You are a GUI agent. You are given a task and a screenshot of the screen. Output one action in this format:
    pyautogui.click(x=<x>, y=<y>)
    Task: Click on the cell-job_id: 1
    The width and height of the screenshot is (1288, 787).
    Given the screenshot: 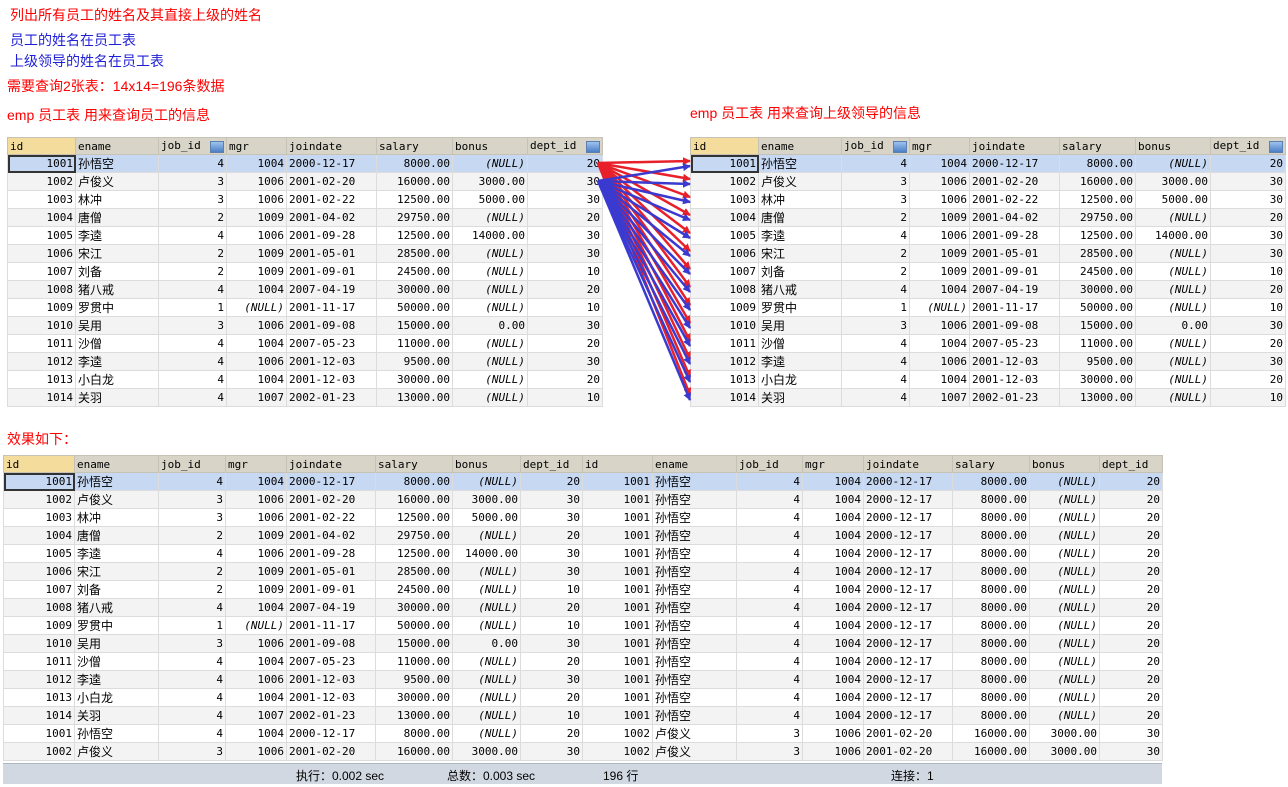 What is the action you would take?
    pyautogui.click(x=192, y=625)
    